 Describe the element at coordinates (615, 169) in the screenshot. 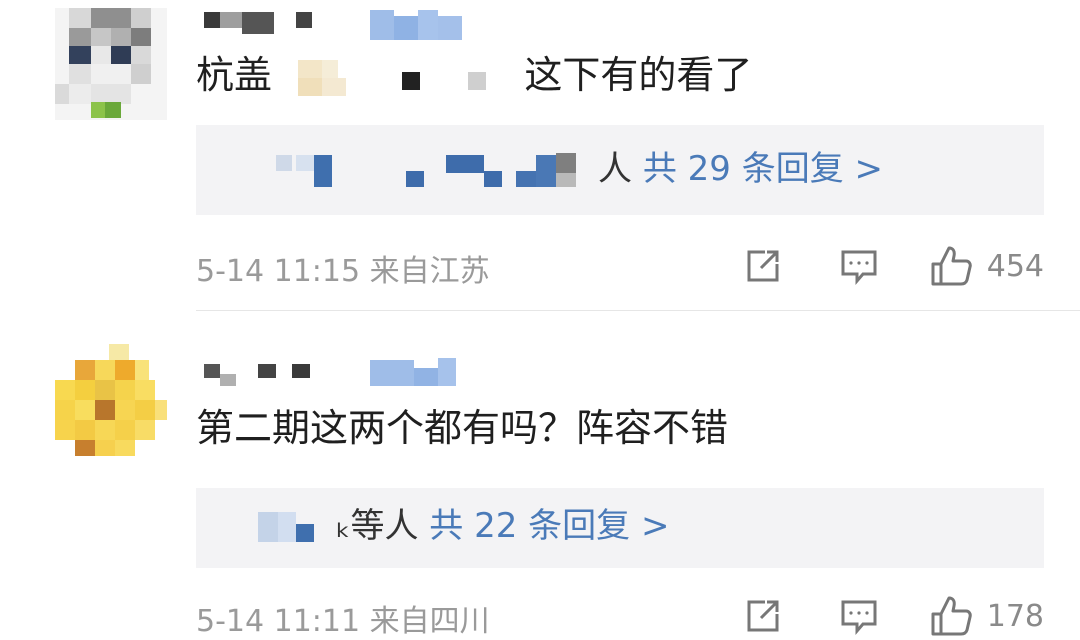

I see `reply-users-suffix: 人` at that location.